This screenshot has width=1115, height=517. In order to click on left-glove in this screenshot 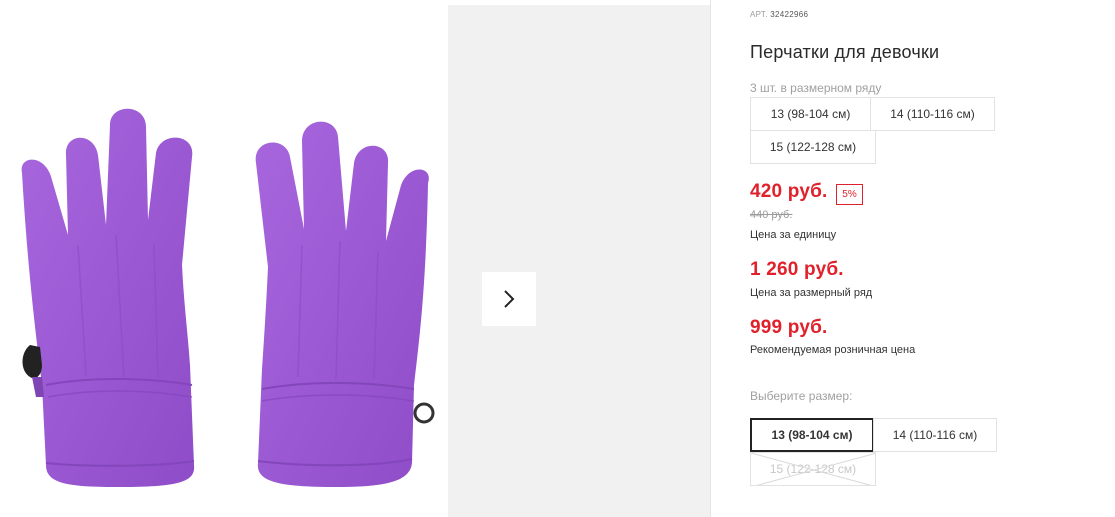, I will do `click(108, 297)`.